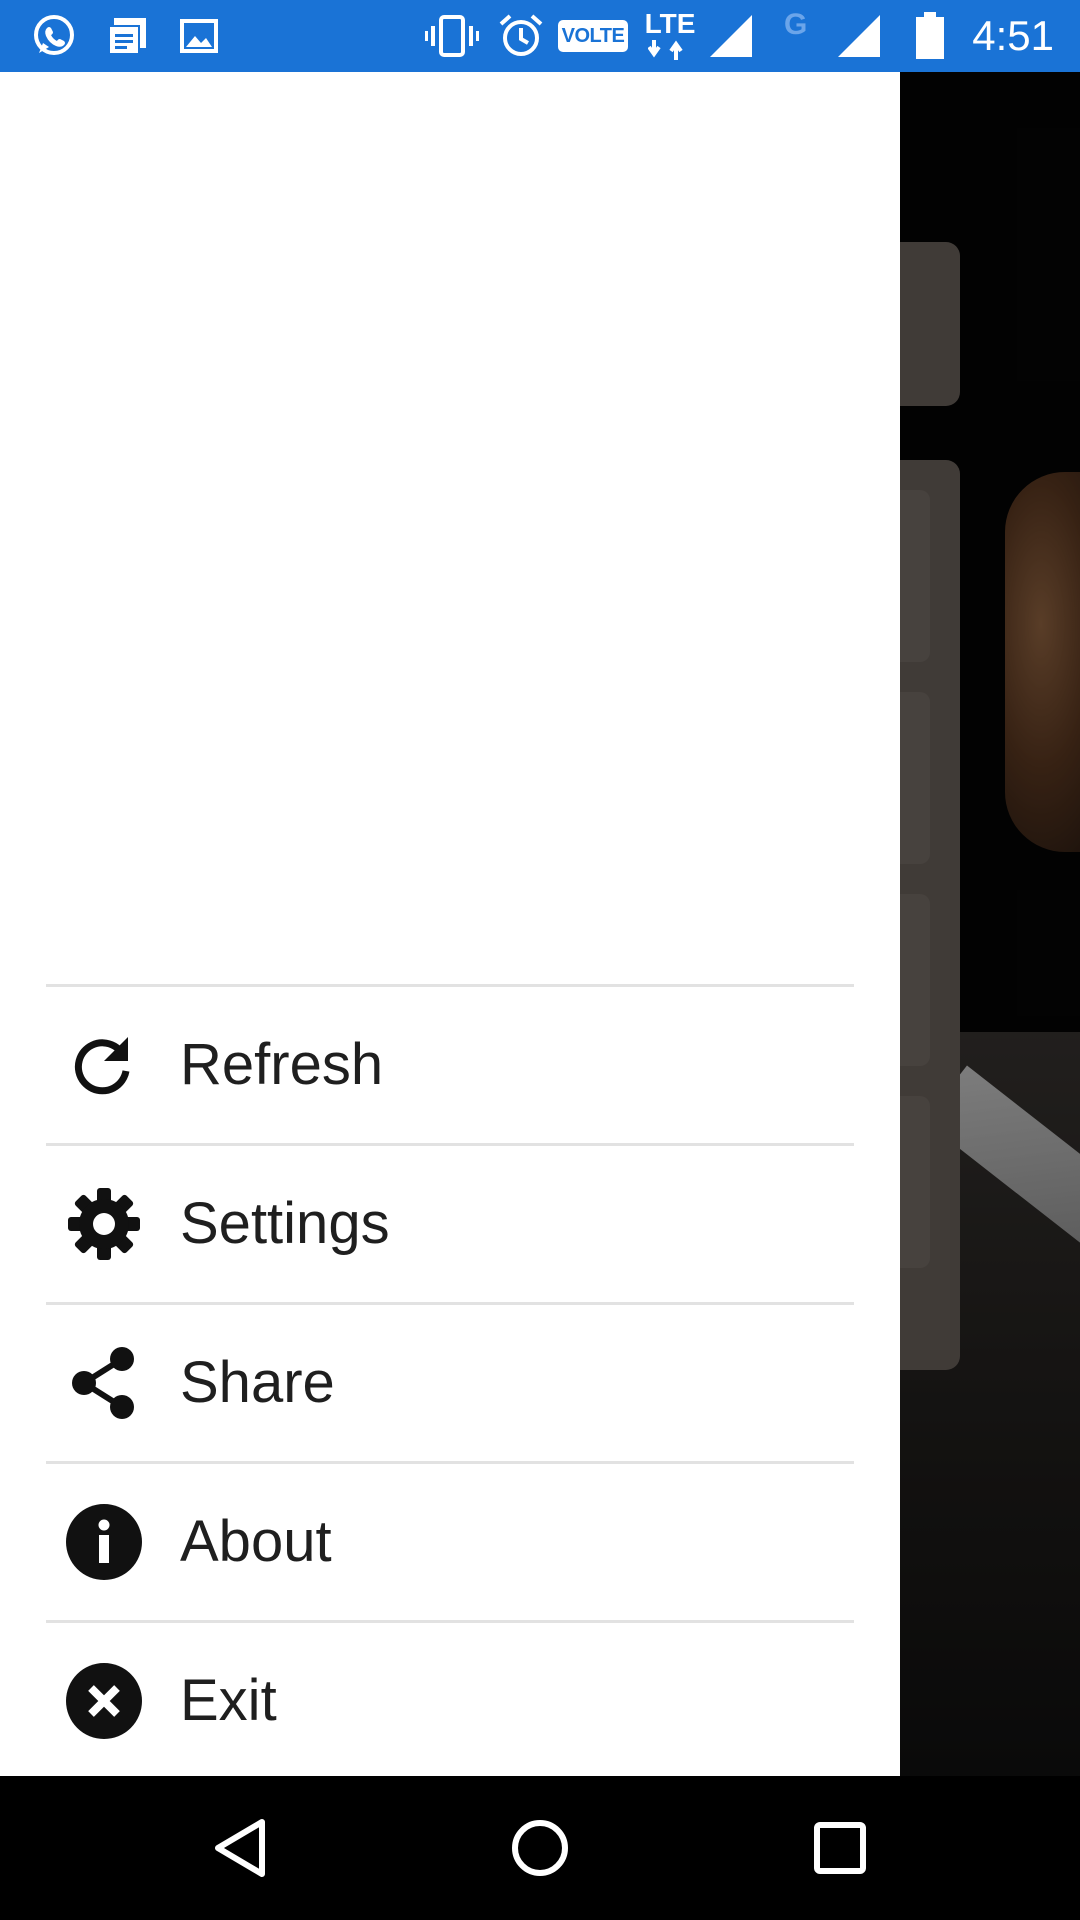 The image size is (1080, 1920). I want to click on info-icon, so click(104, 1542).